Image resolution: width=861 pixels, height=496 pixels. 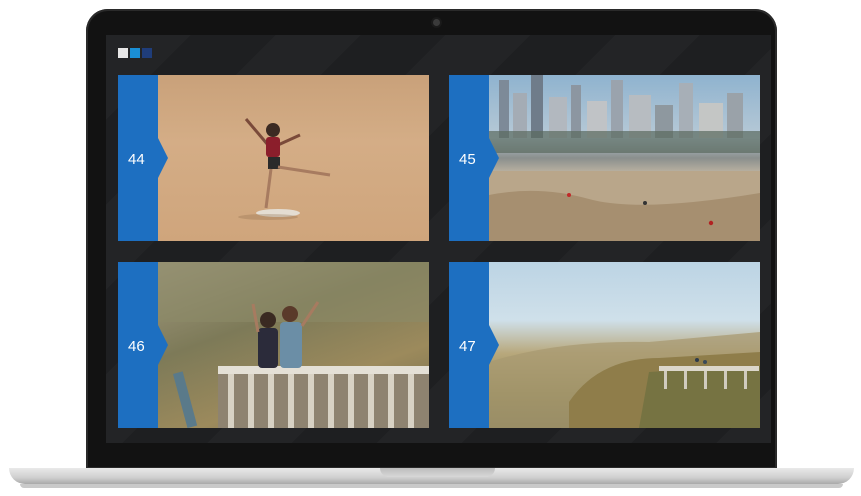 I want to click on slide-number: 45, so click(x=467, y=159).